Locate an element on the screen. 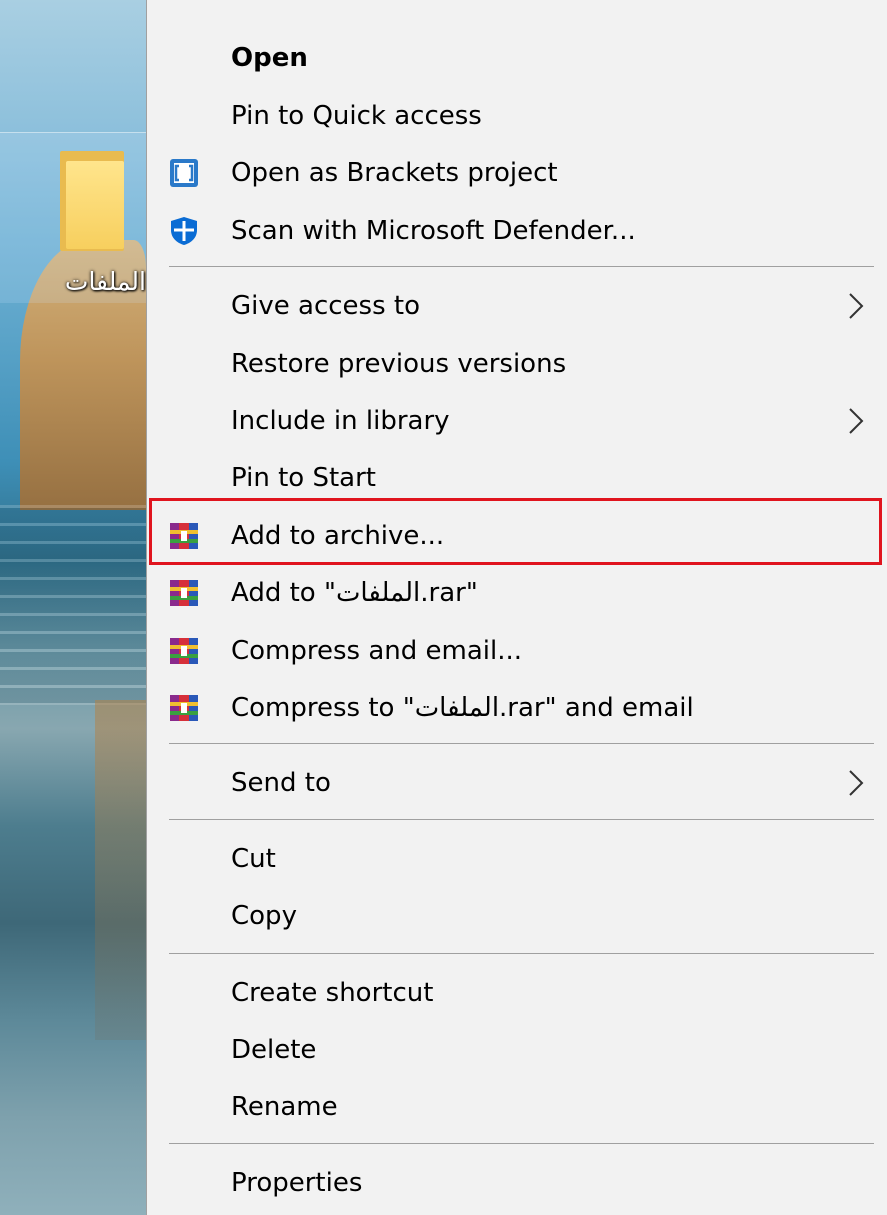 This screenshot has width=887, height=1215. menu-item-label: Properties is located at coordinates (297, 1183).